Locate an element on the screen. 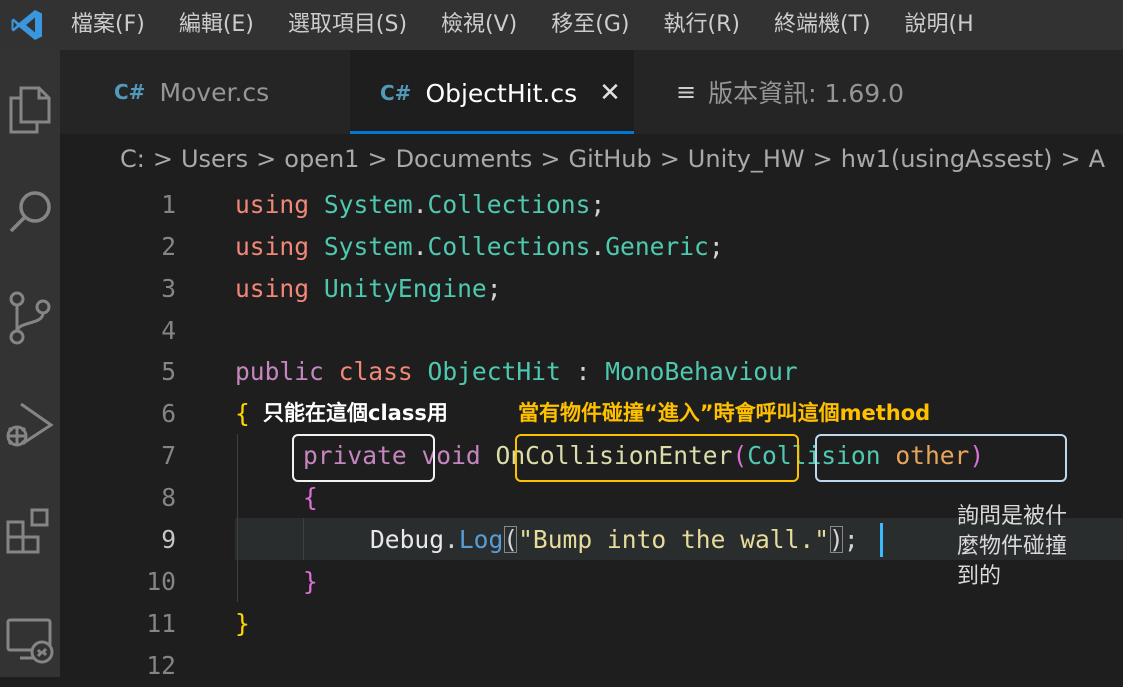 The image size is (1123, 687). namespace: System is located at coordinates (368, 204).